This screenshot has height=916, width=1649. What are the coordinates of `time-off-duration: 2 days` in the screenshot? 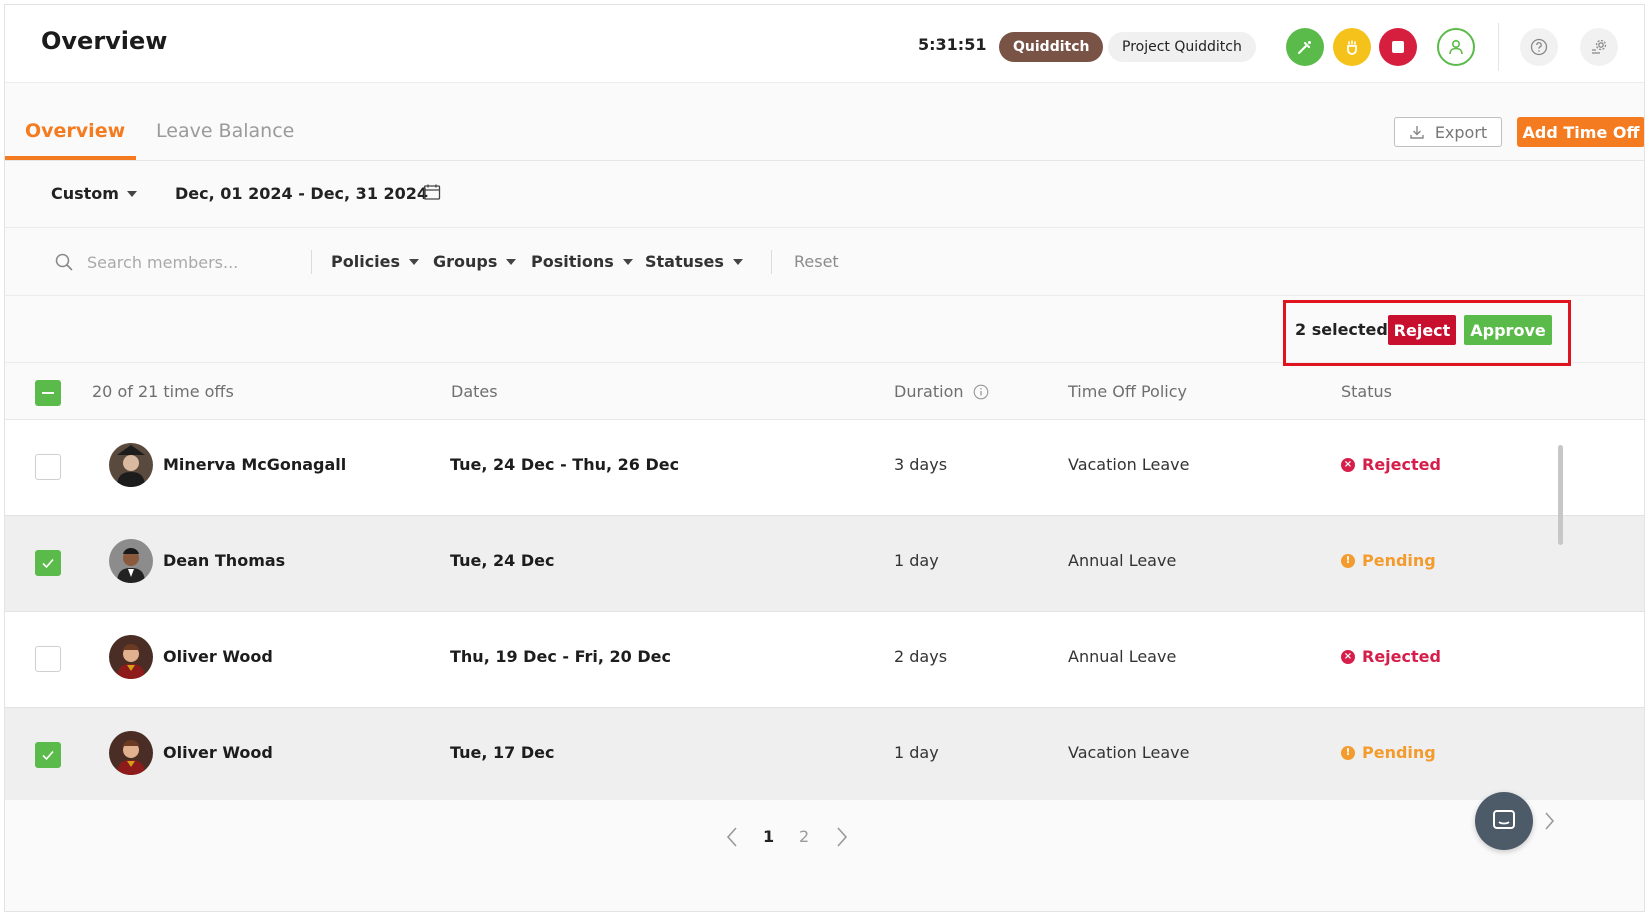 It's located at (921, 656).